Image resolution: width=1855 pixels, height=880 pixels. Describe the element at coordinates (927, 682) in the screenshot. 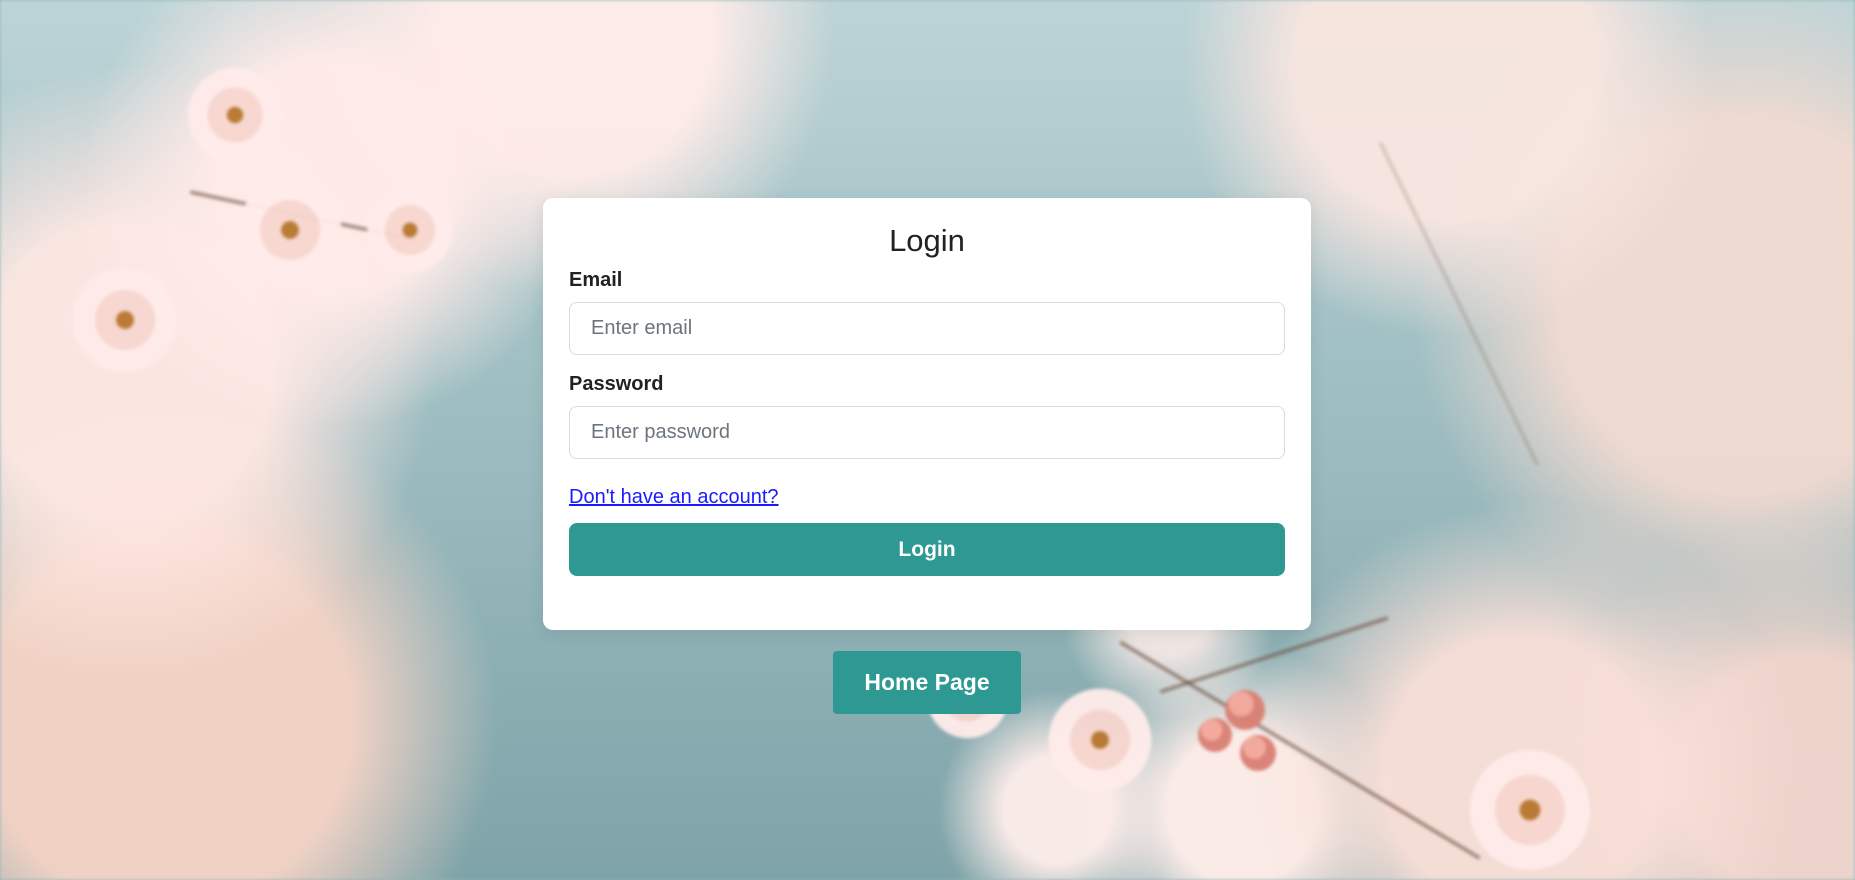

I see `home-page-button: Home Page` at that location.